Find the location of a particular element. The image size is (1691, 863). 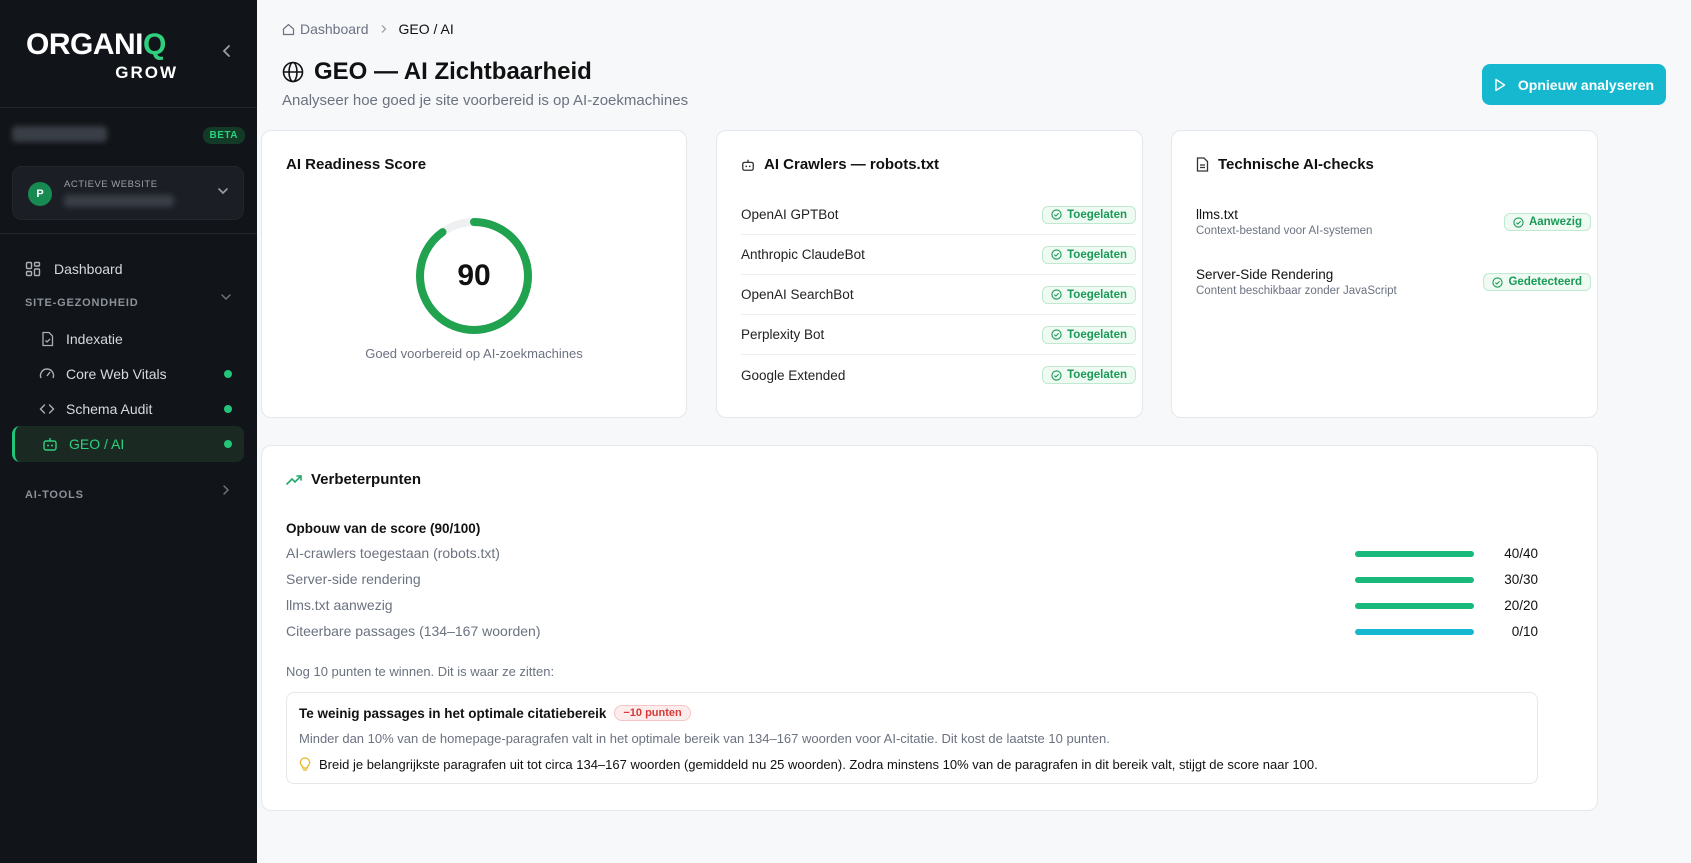

sidebar-item-schema-audit: Schema Audit is located at coordinates (128, 409).